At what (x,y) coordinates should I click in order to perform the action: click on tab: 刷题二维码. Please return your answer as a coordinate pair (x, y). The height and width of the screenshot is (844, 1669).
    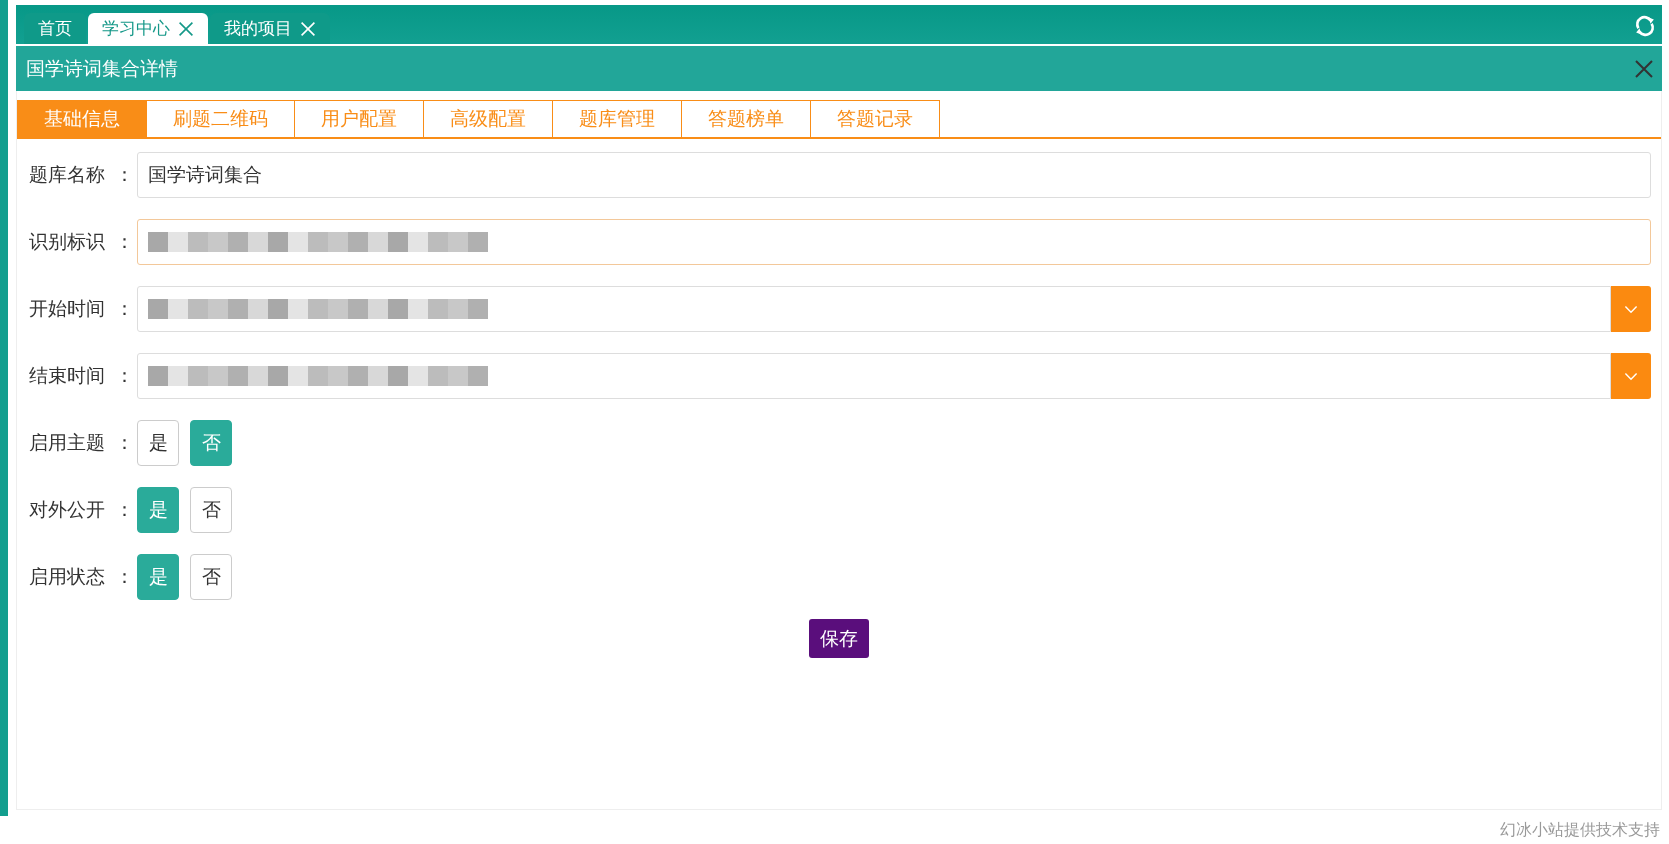
    Looking at the image, I should click on (221, 118).